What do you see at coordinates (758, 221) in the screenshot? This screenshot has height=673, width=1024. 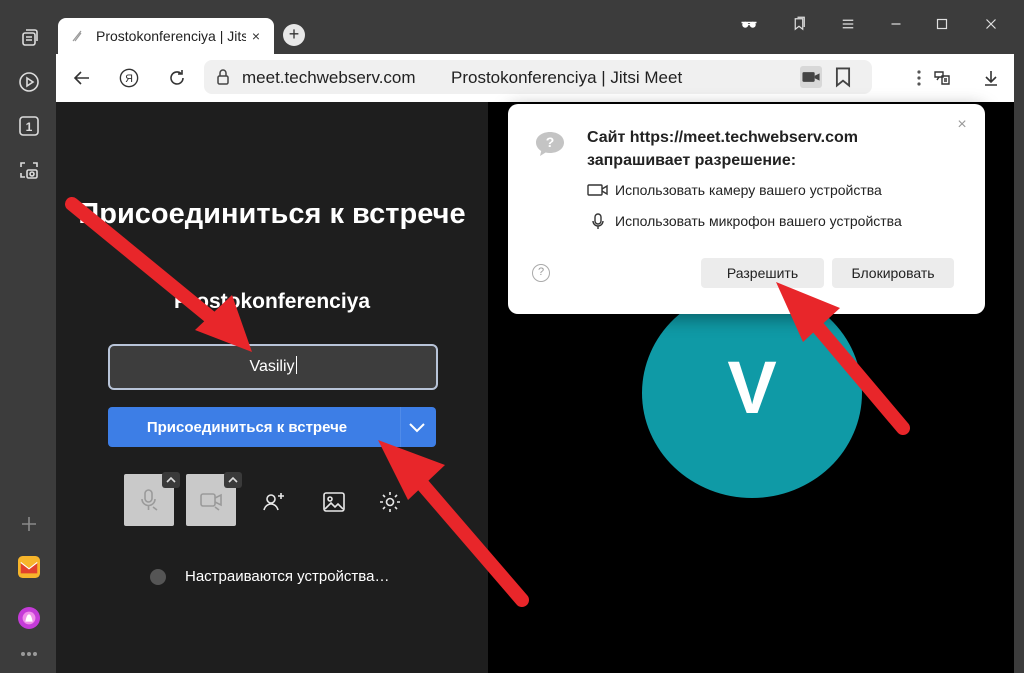 I see `microphone-permission-text: Использовать микрофон вашего устройства` at bounding box center [758, 221].